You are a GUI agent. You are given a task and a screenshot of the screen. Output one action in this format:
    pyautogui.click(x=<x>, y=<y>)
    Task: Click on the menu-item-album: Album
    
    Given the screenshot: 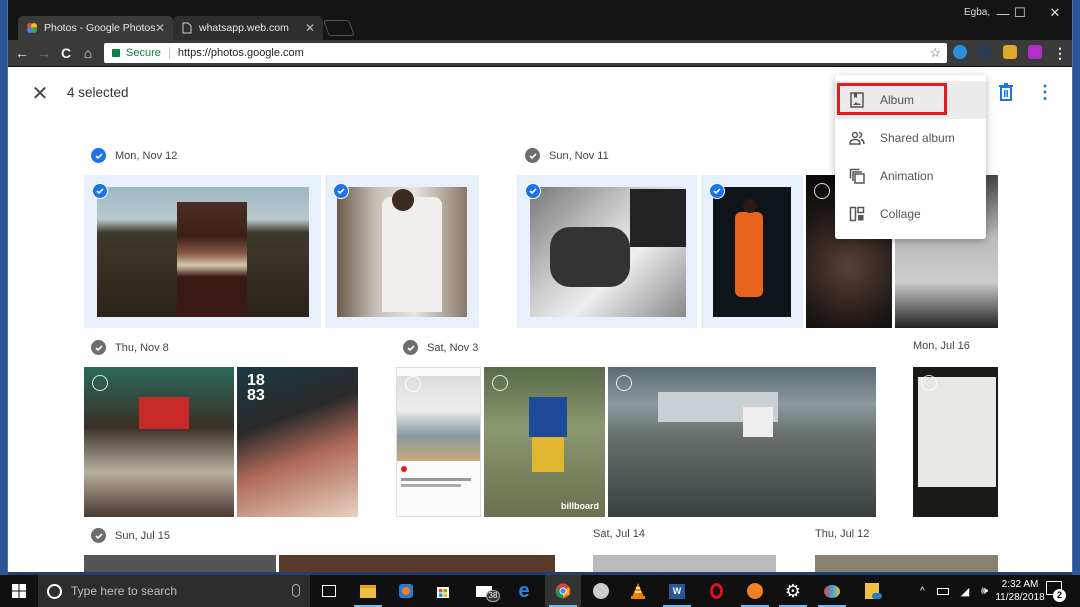 What is the action you would take?
    pyautogui.click(x=910, y=100)
    